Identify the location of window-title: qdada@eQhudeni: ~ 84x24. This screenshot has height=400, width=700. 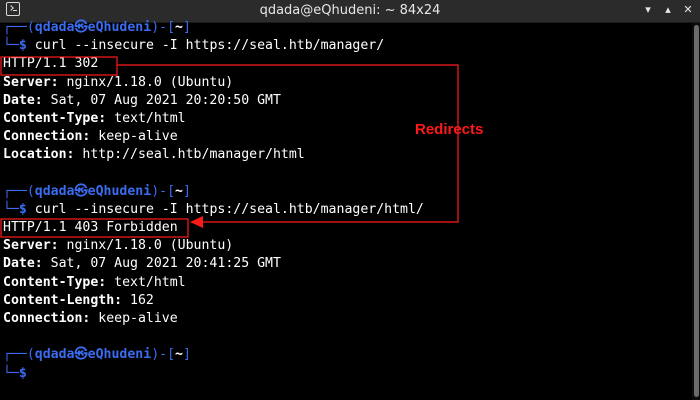
(350, 10).